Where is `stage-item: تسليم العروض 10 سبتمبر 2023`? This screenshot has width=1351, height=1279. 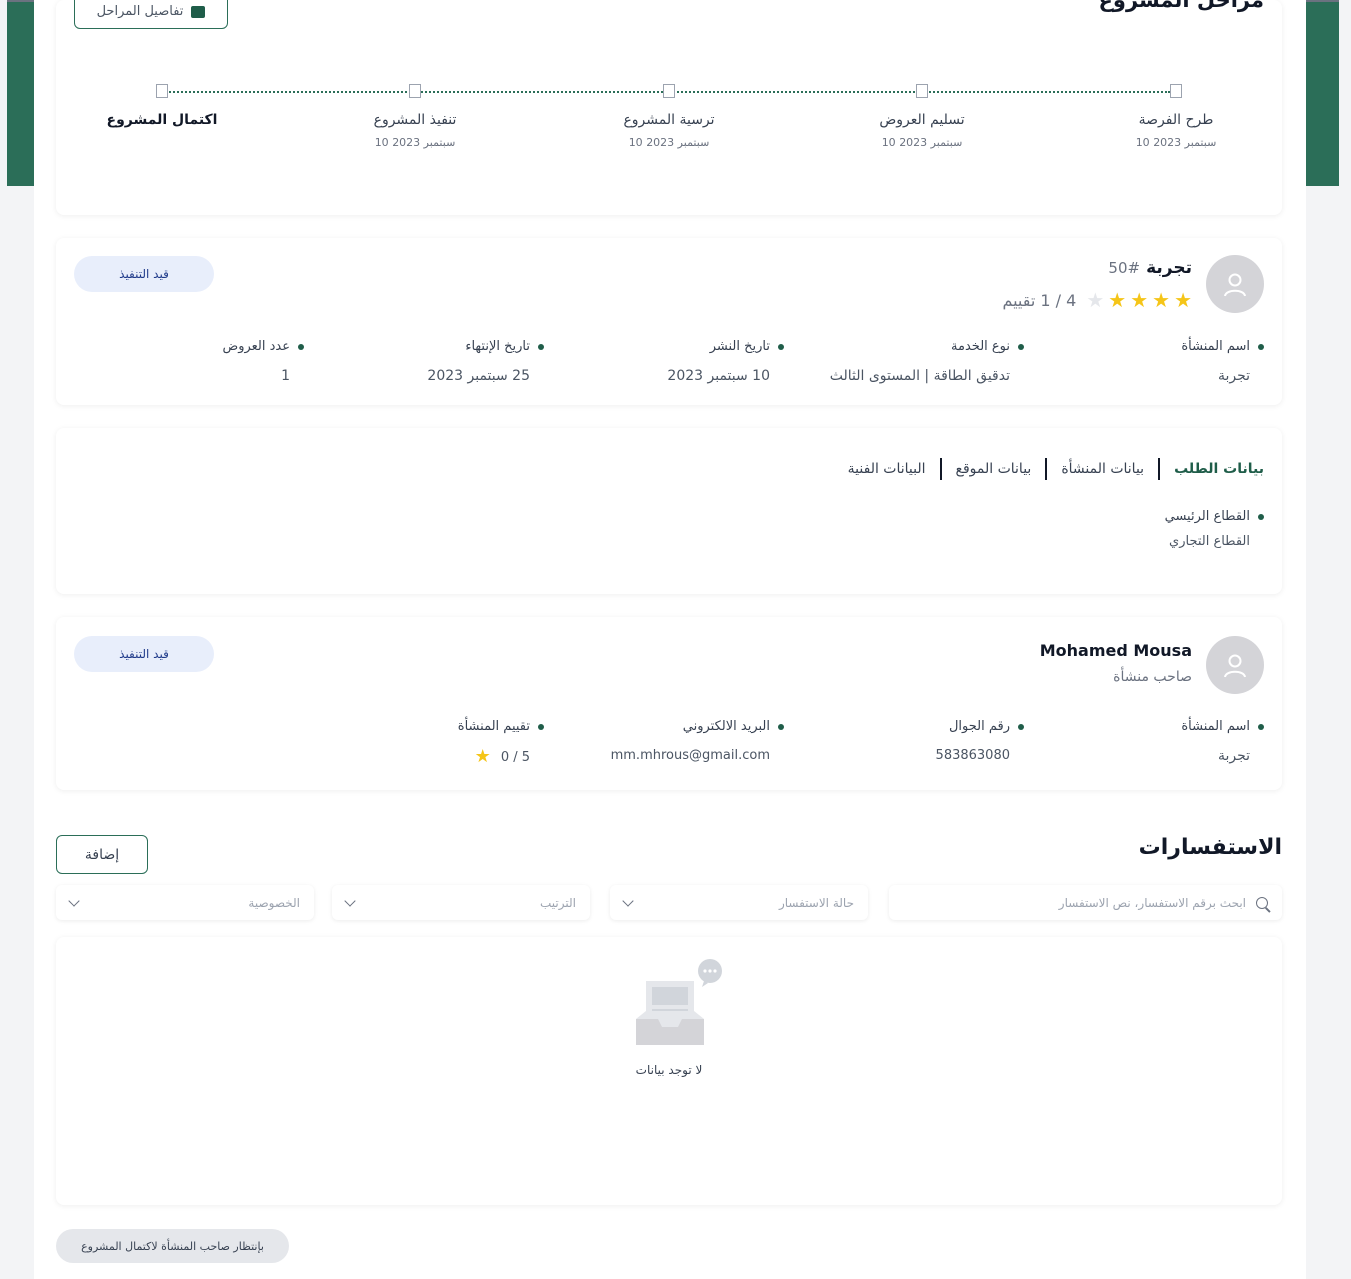 stage-item: تسليم العروض 10 سبتمبر 2023 is located at coordinates (922, 116).